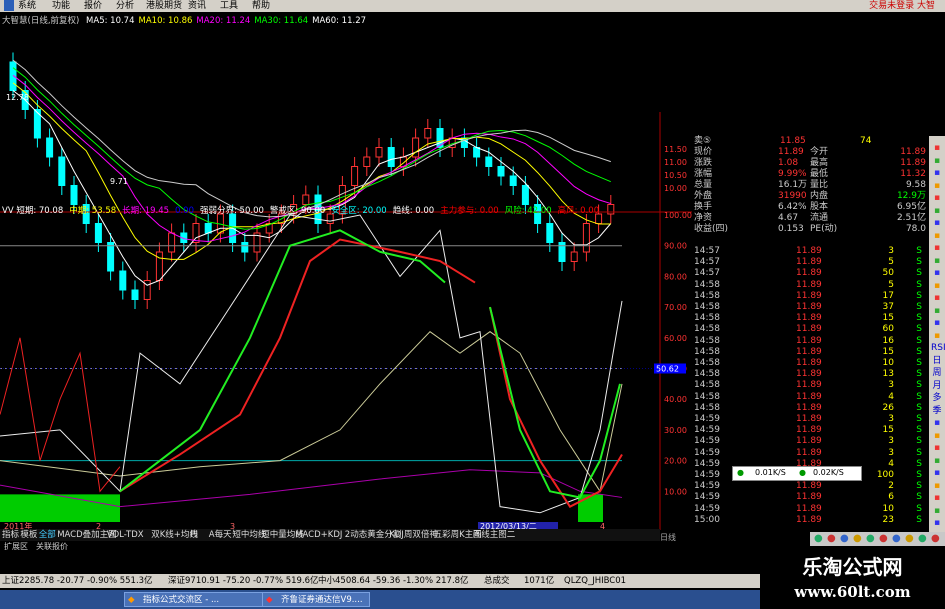 The image size is (945, 609). Describe the element at coordinates (794, 174) in the screenshot. I see `quote-row: 涨幅 9.99% 最低 11.32` at that location.